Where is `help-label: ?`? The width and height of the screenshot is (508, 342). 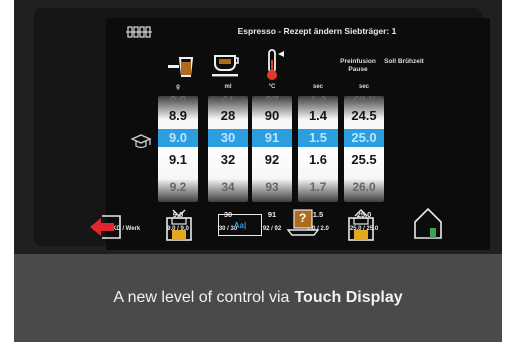 help-label: ? is located at coordinates (303, 218).